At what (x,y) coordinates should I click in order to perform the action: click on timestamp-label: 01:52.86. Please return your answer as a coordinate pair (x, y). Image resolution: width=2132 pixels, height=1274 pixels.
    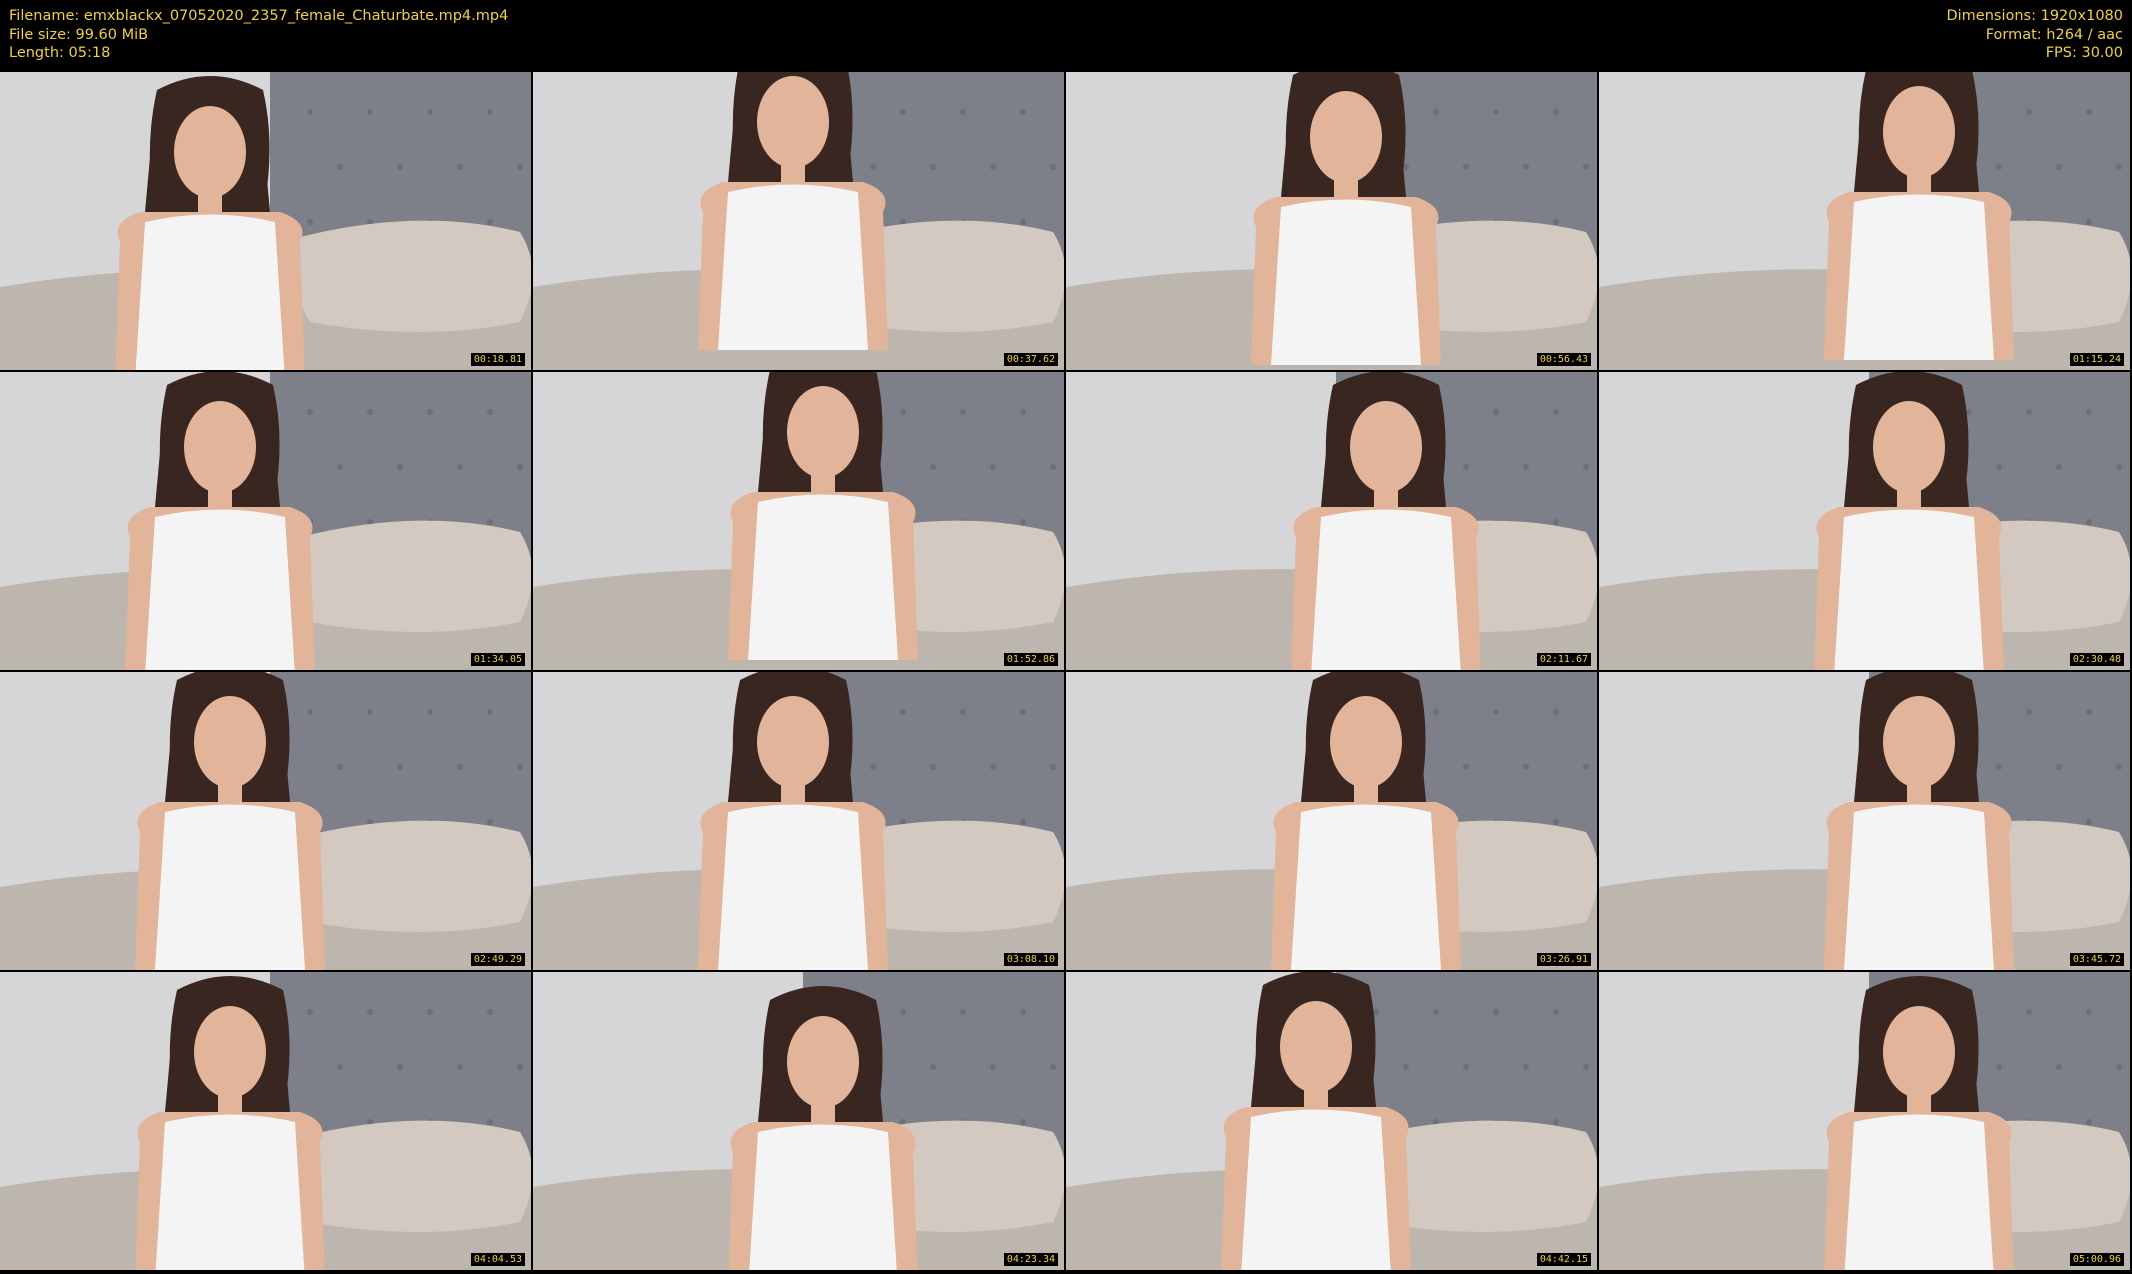
    Looking at the image, I should click on (1030, 659).